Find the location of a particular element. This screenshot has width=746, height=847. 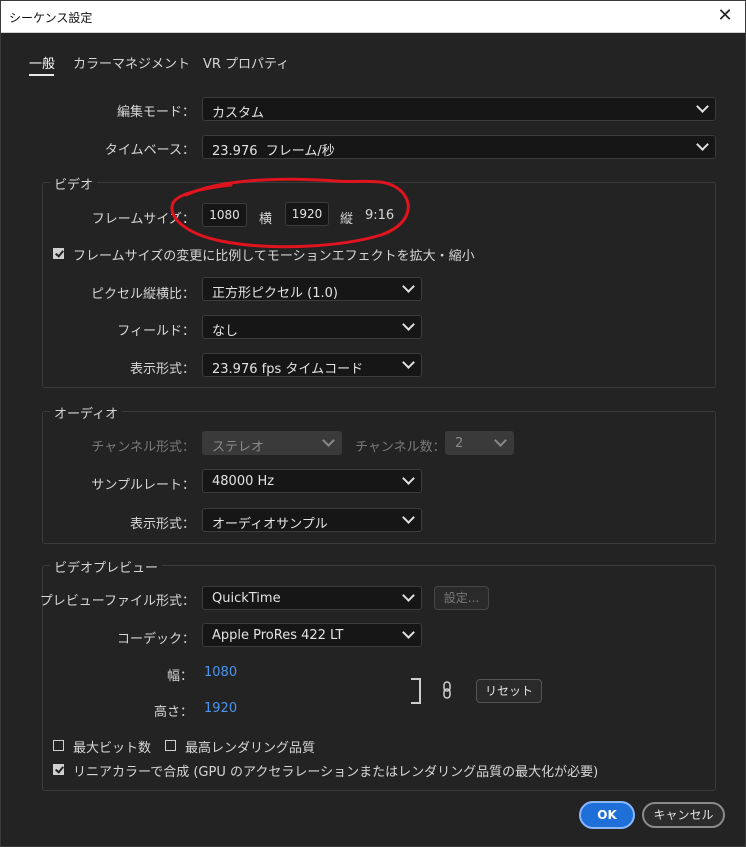

tab-general-label: 一般 is located at coordinates (42, 64).